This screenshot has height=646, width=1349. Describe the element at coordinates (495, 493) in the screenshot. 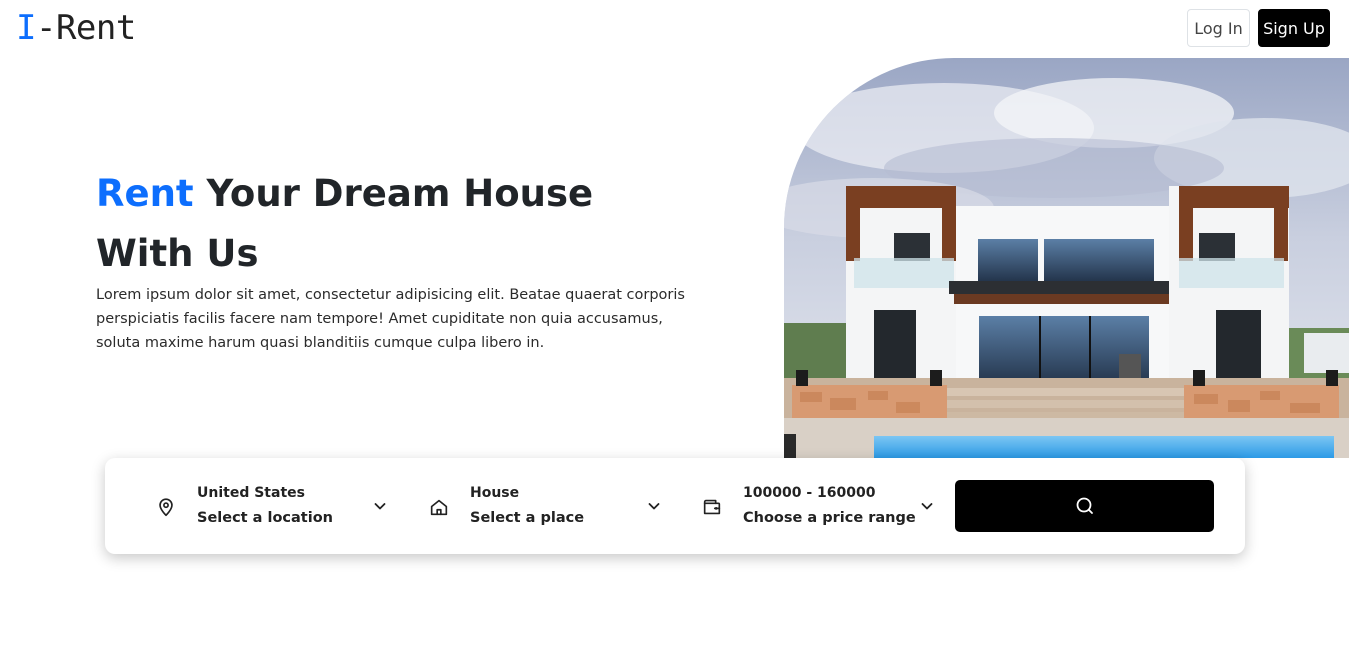

I see `place-value: House` at that location.